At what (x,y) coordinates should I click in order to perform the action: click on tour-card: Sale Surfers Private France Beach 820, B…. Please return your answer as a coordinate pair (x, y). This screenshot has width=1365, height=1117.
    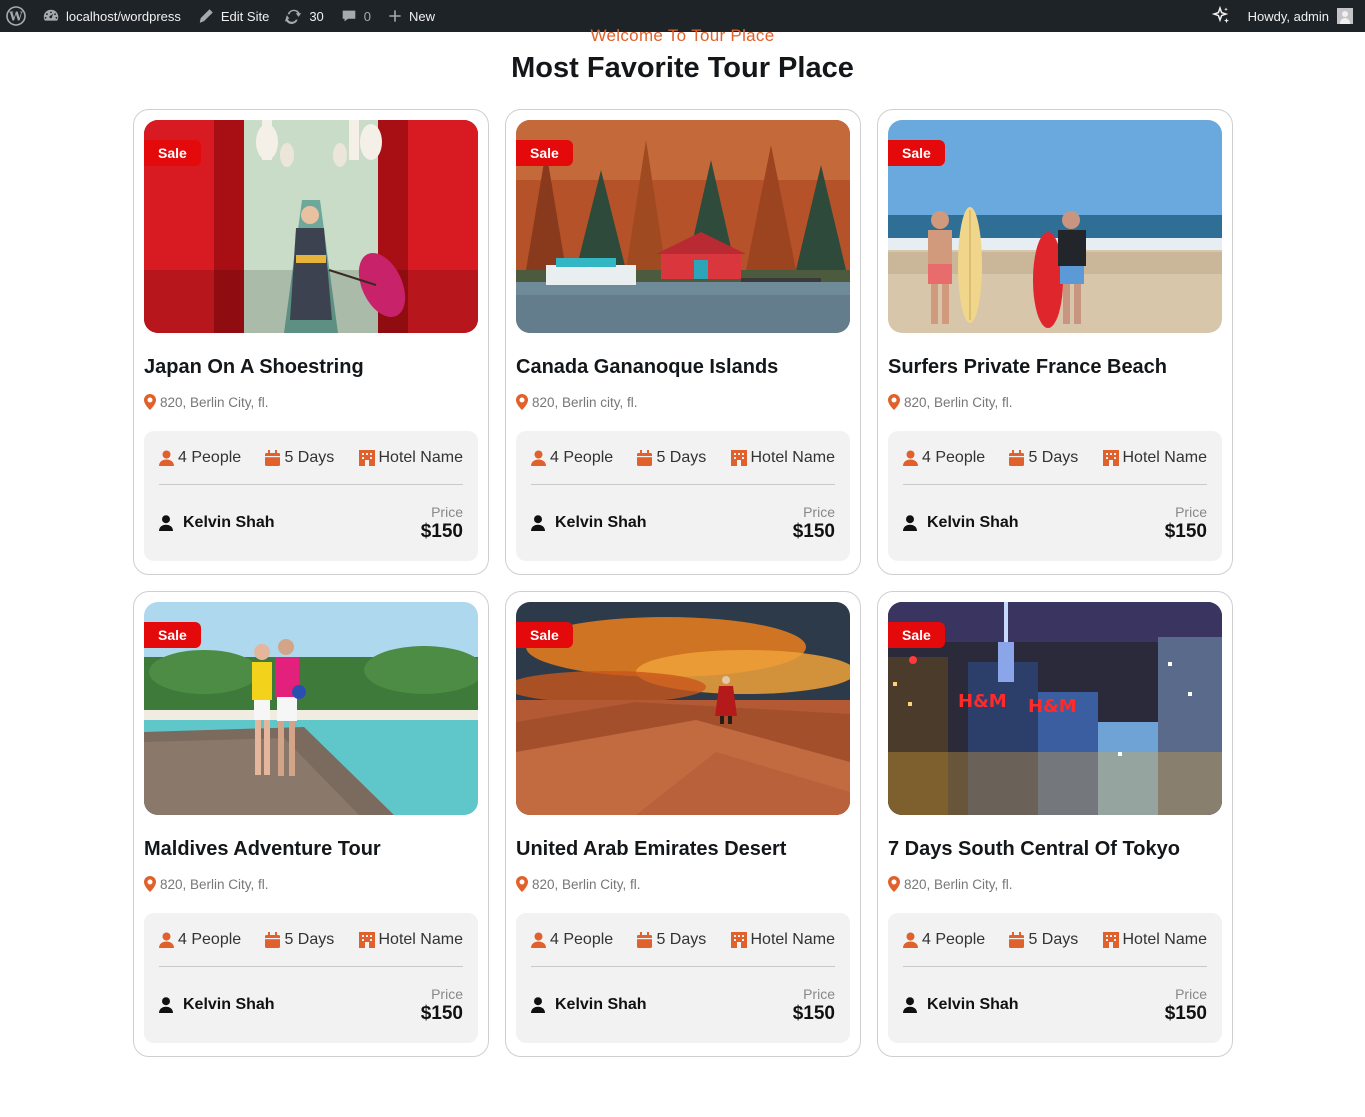
    Looking at the image, I should click on (1055, 342).